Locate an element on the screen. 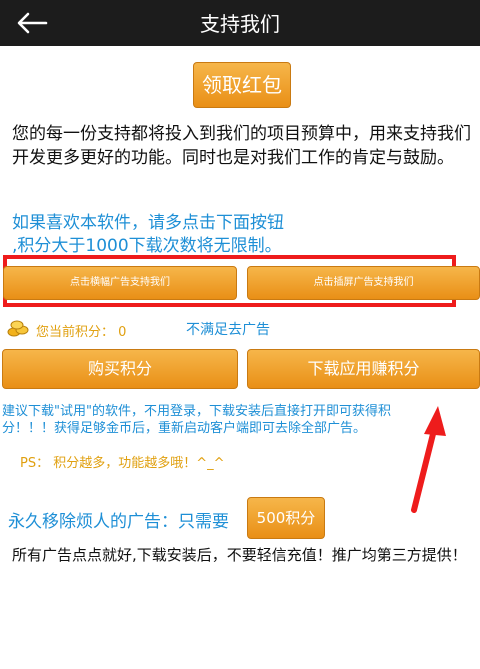 The width and height of the screenshot is (480, 669). page-title: 支持我们 is located at coordinates (240, 24).